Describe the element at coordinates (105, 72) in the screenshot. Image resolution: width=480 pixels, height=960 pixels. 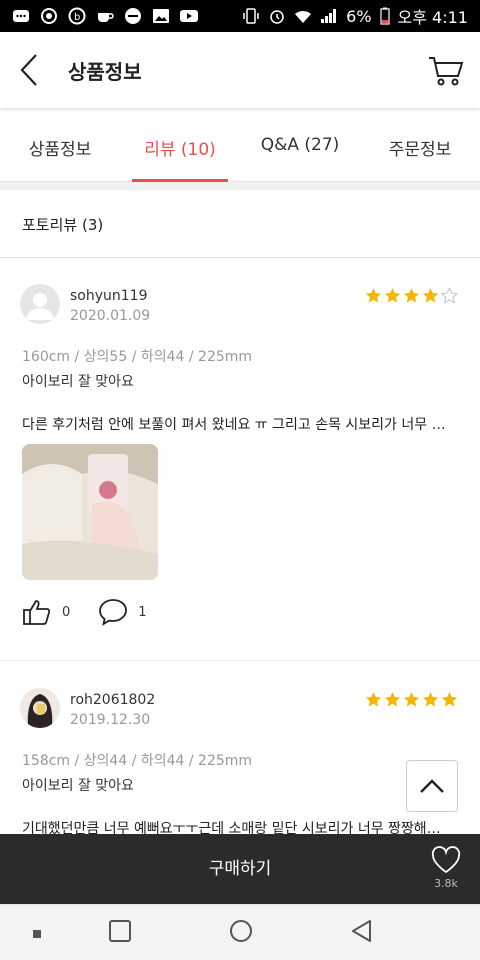
I see `page-title: 상품정보` at that location.